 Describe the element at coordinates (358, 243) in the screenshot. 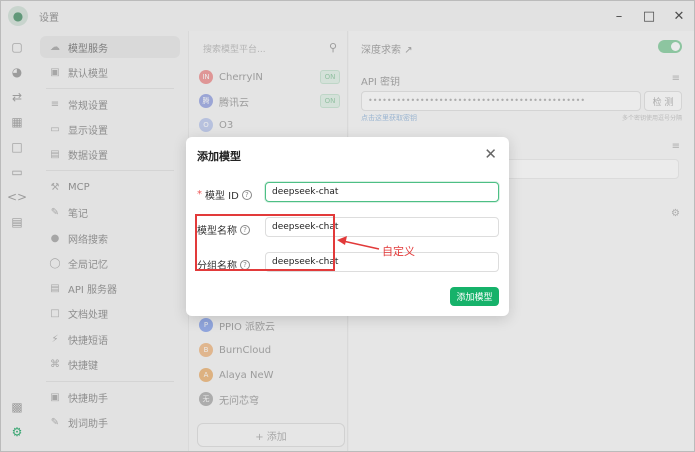

I see `annotation-arrow` at that location.